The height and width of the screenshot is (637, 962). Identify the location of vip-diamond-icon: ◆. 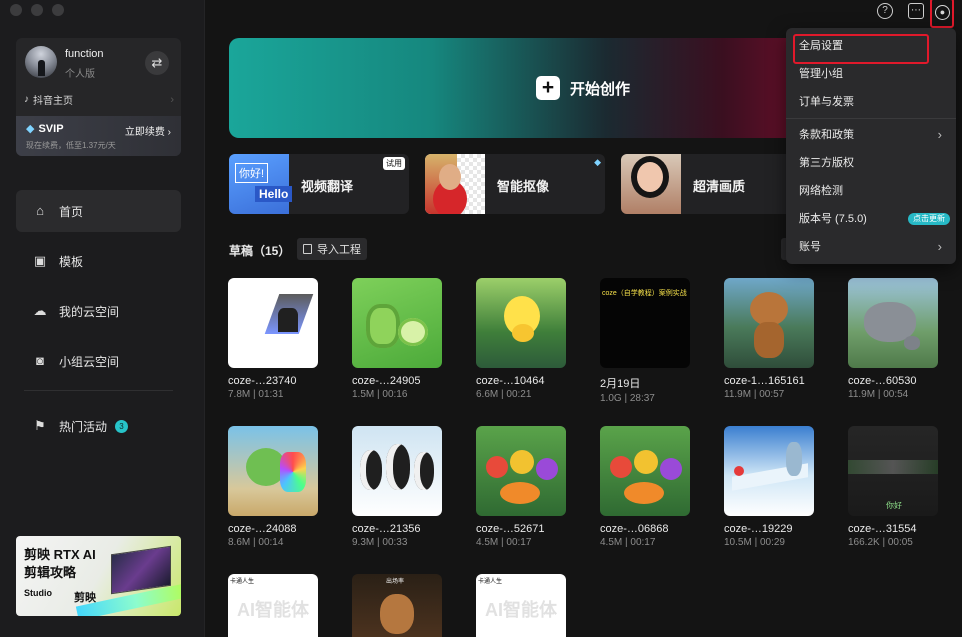
(597, 162).